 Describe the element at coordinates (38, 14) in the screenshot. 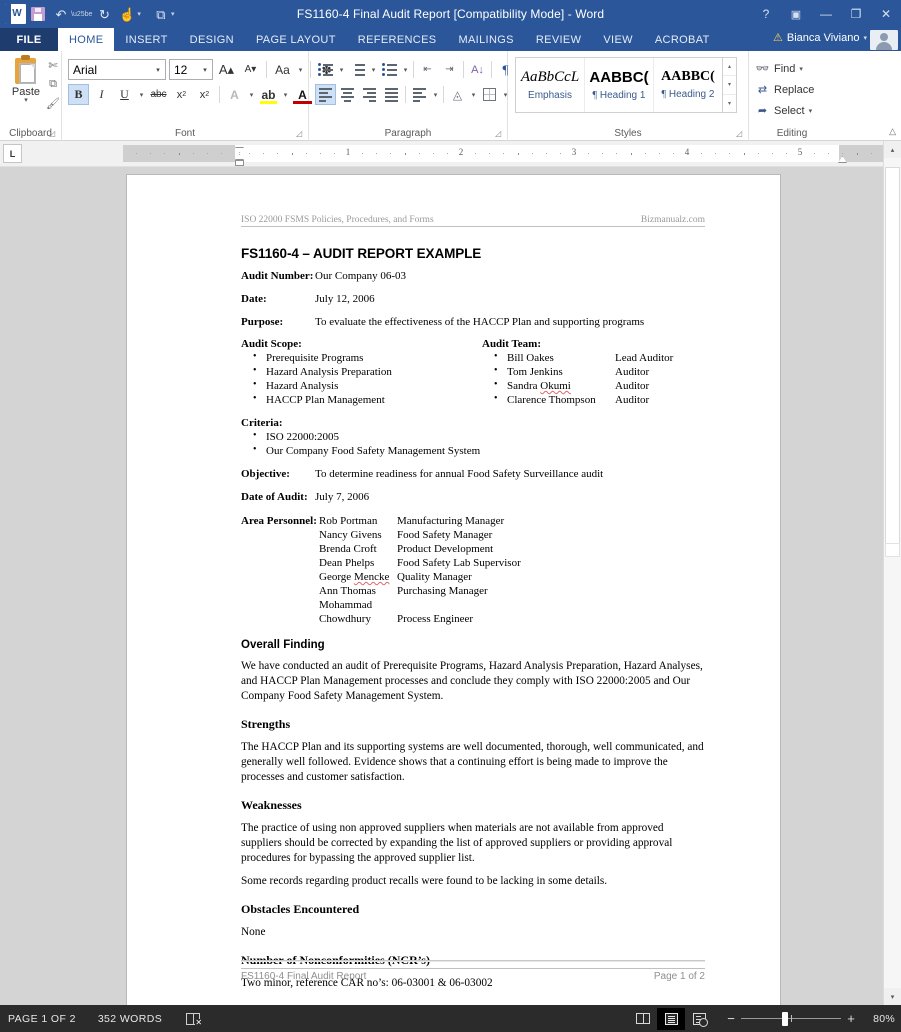

I see `save-icon` at that location.